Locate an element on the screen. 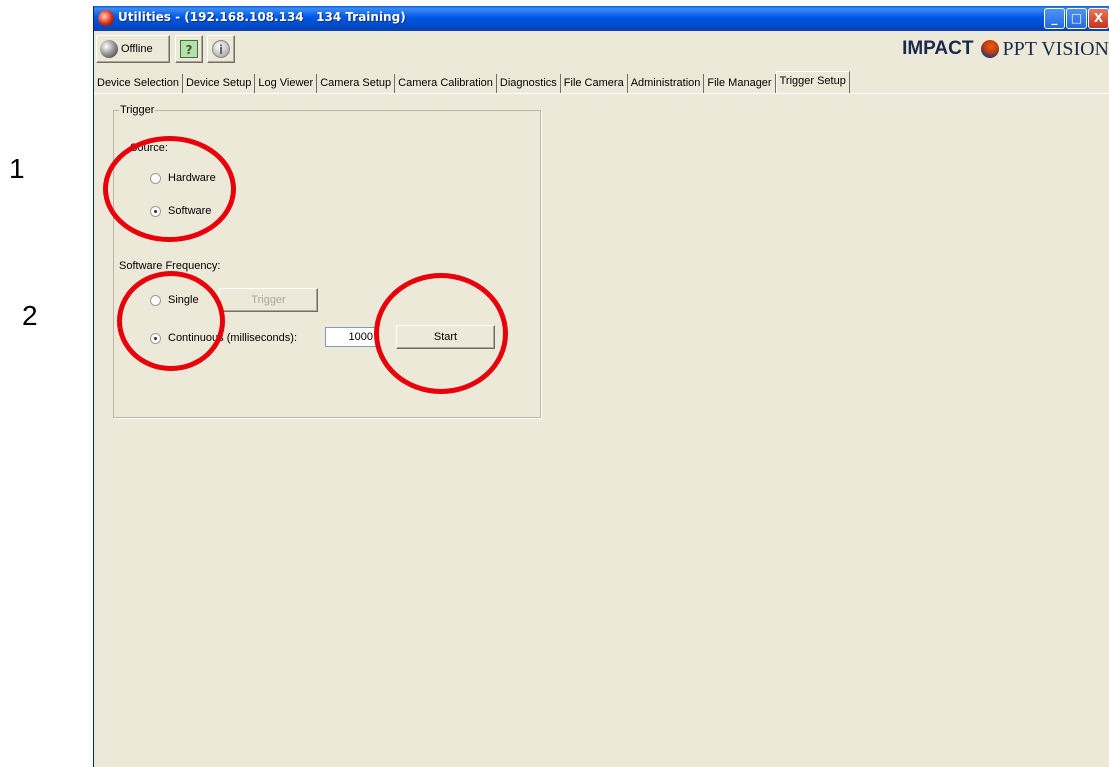 The height and width of the screenshot is (767, 1109). trigger-button: Trigger is located at coordinates (268, 300).